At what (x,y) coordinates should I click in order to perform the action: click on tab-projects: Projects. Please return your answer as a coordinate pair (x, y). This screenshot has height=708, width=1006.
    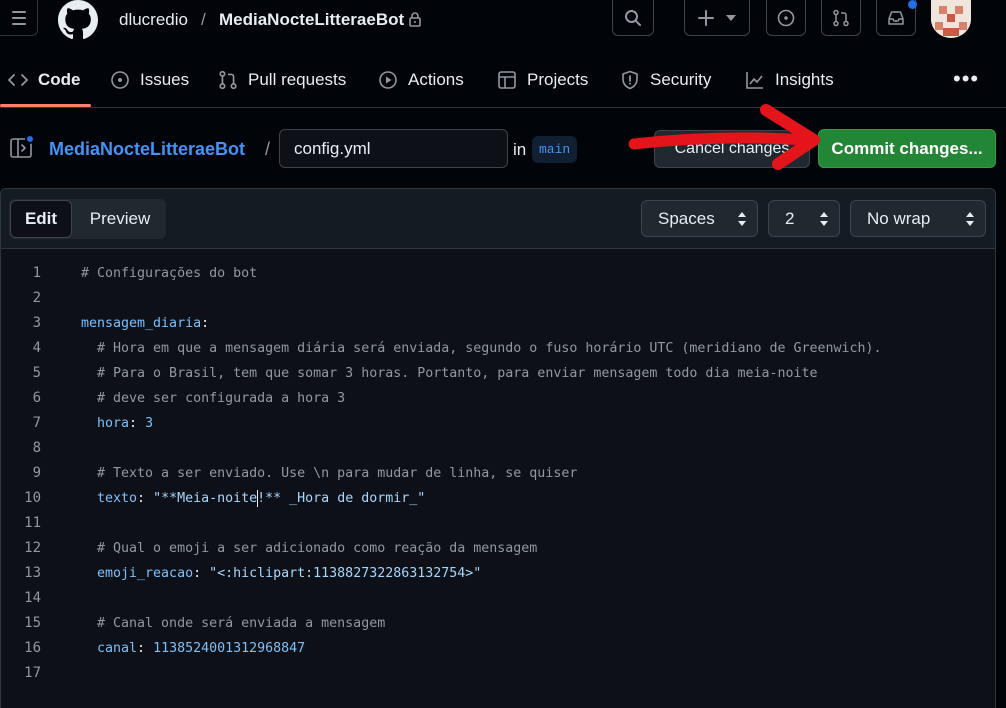
    Looking at the image, I should click on (542, 80).